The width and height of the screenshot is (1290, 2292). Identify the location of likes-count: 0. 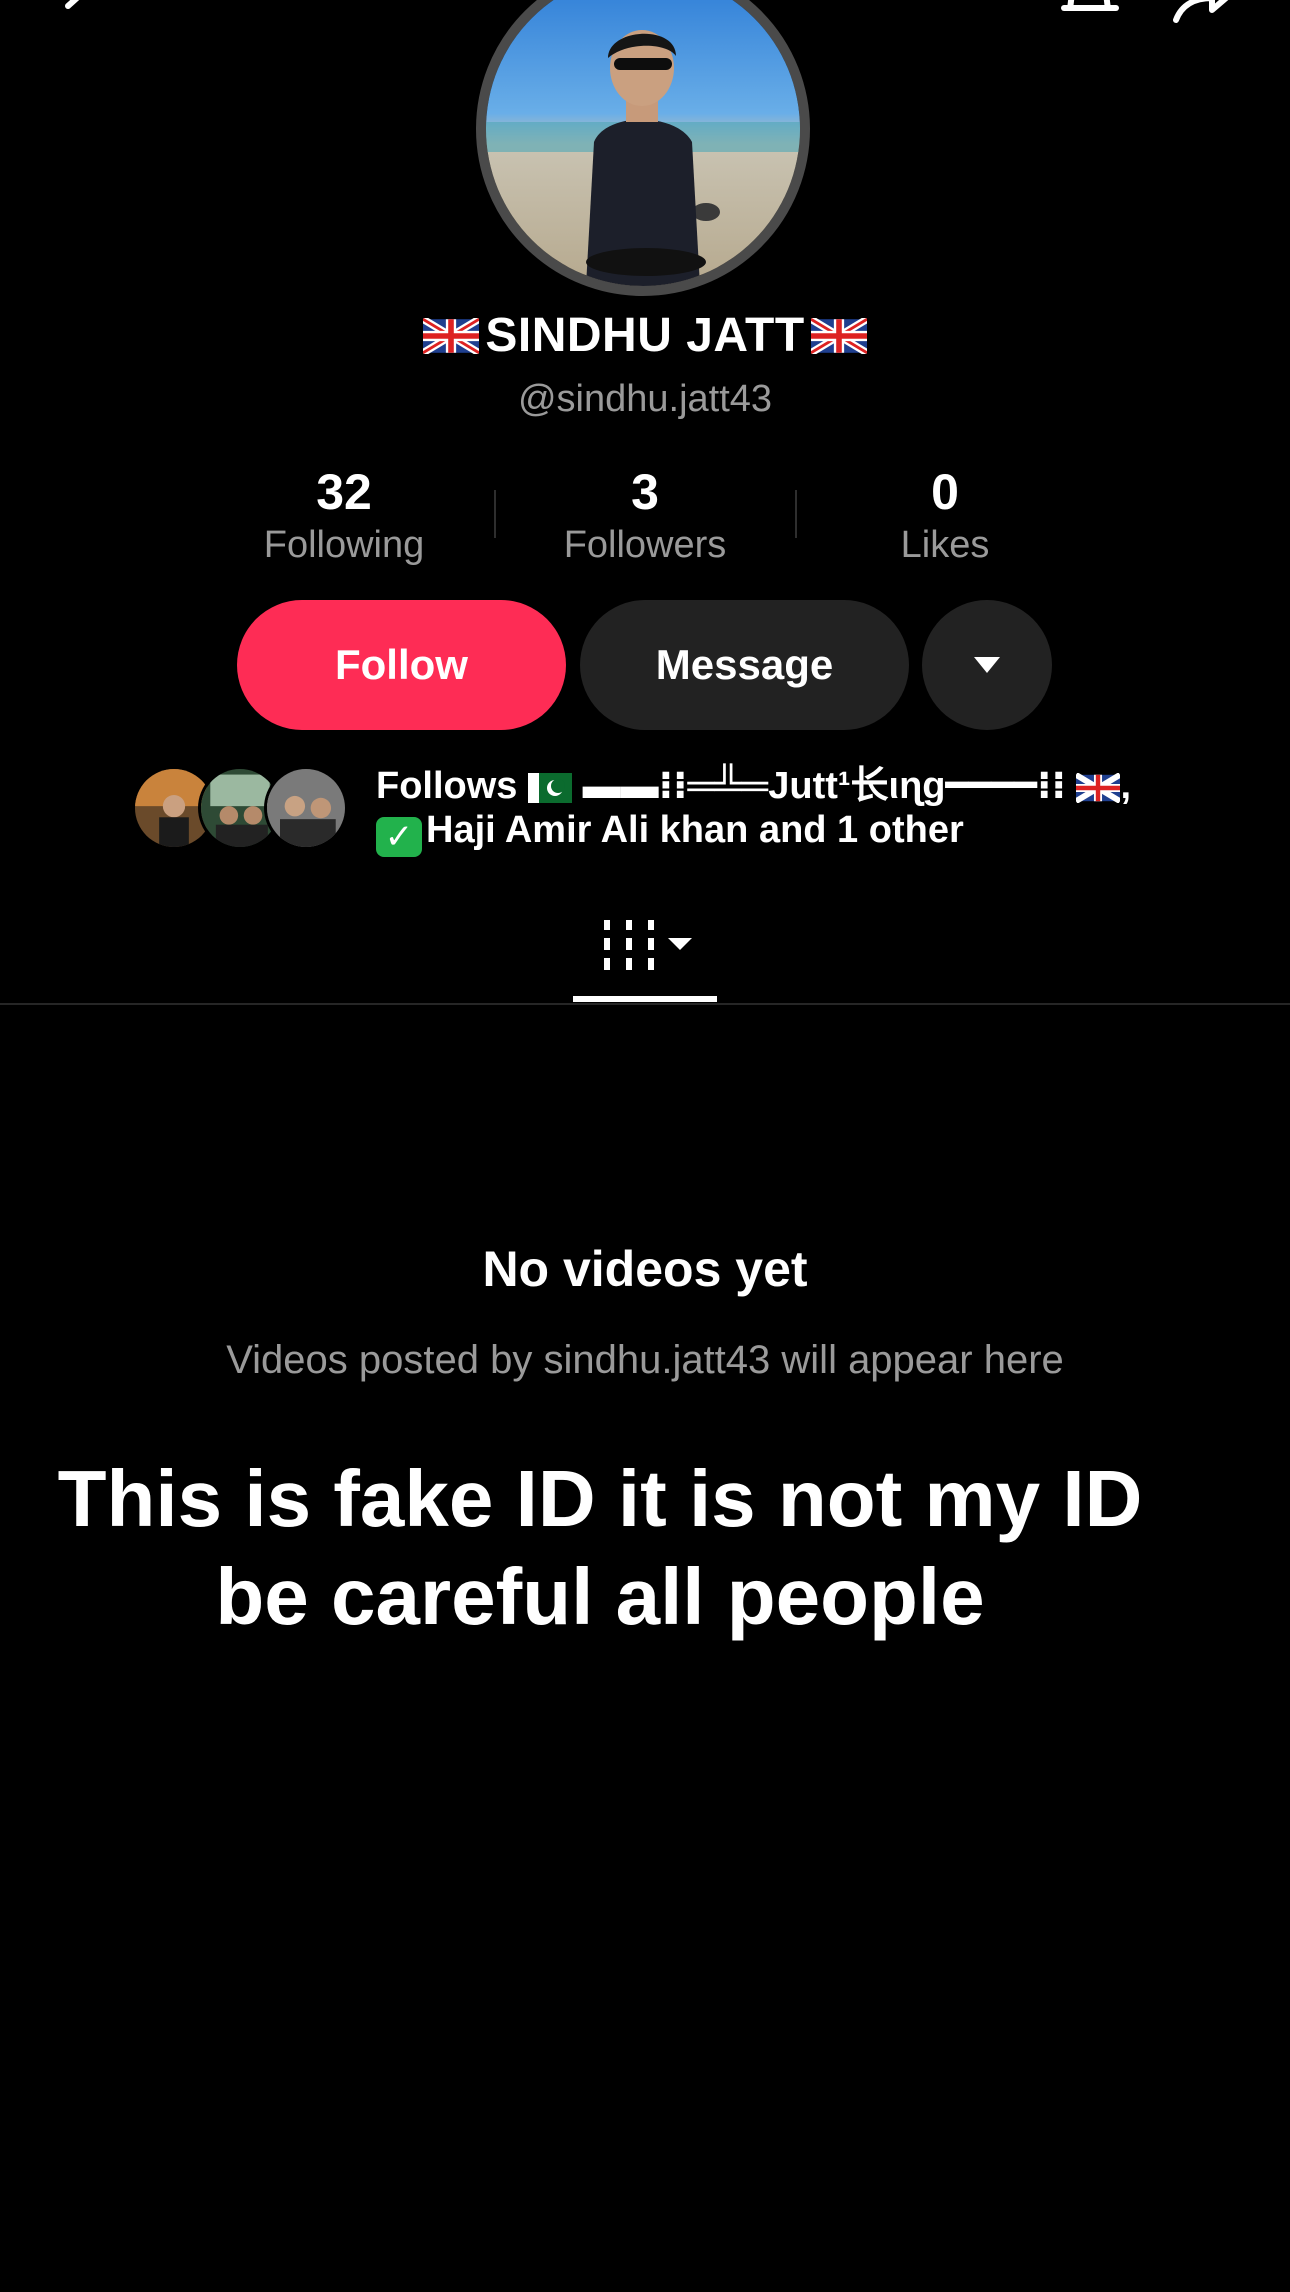
(945, 492).